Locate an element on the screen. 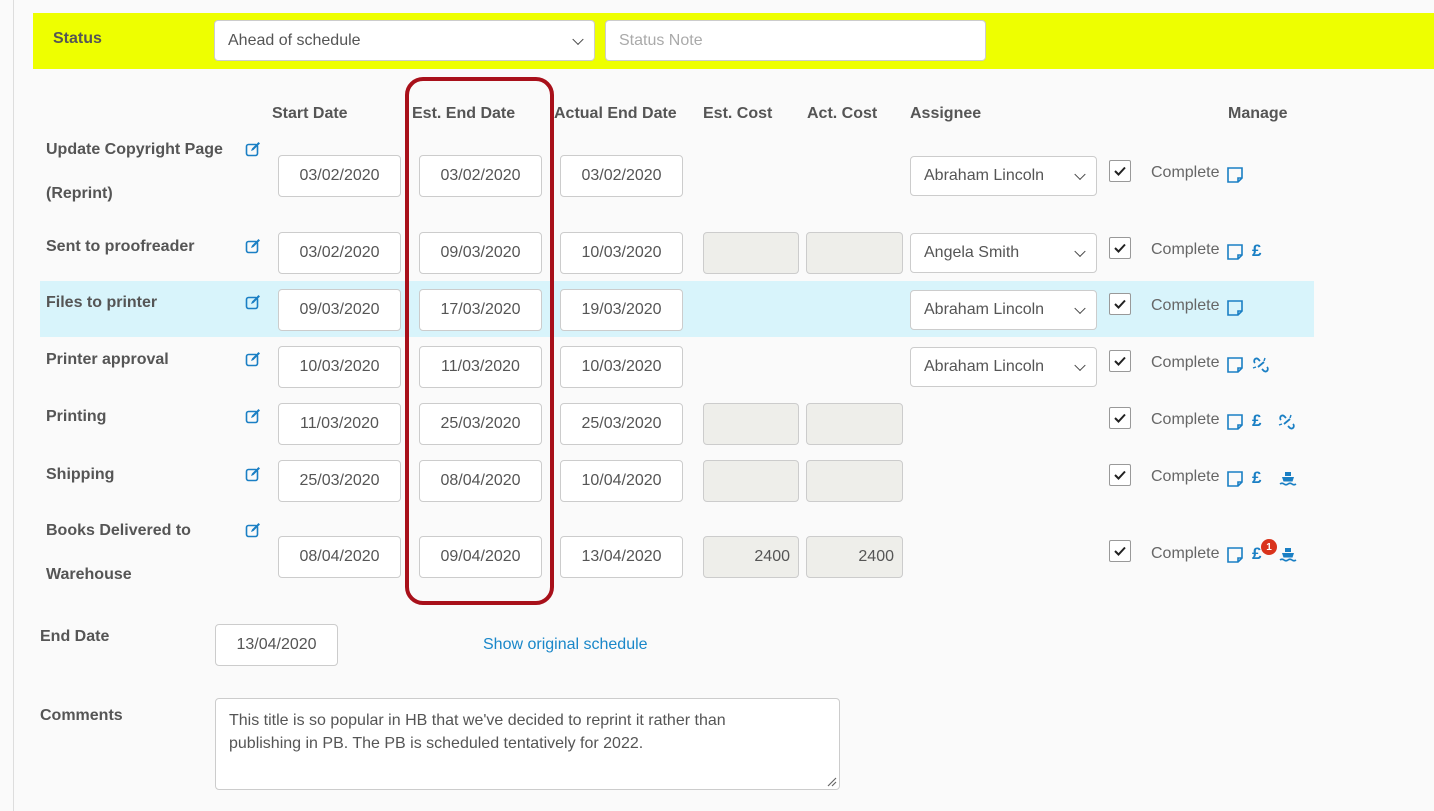  assignee-select: Angela Smith is located at coordinates (1003, 253).